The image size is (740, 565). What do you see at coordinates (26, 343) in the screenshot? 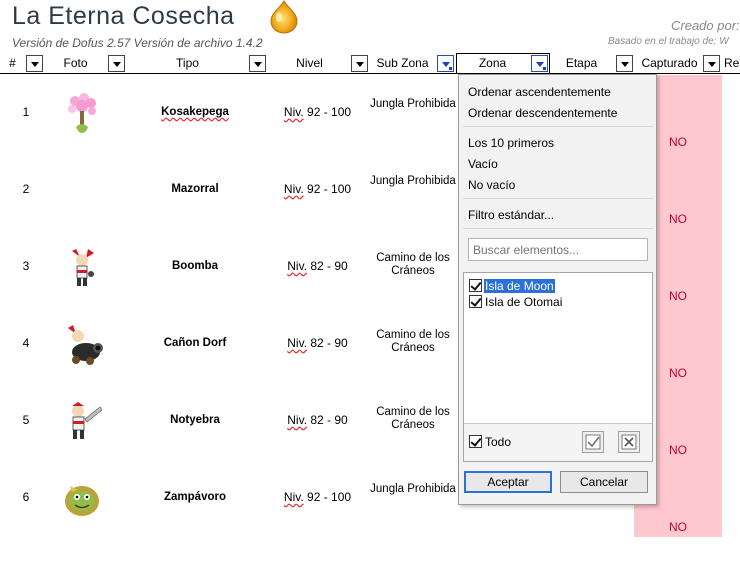
I see `row-number: 4` at bounding box center [26, 343].